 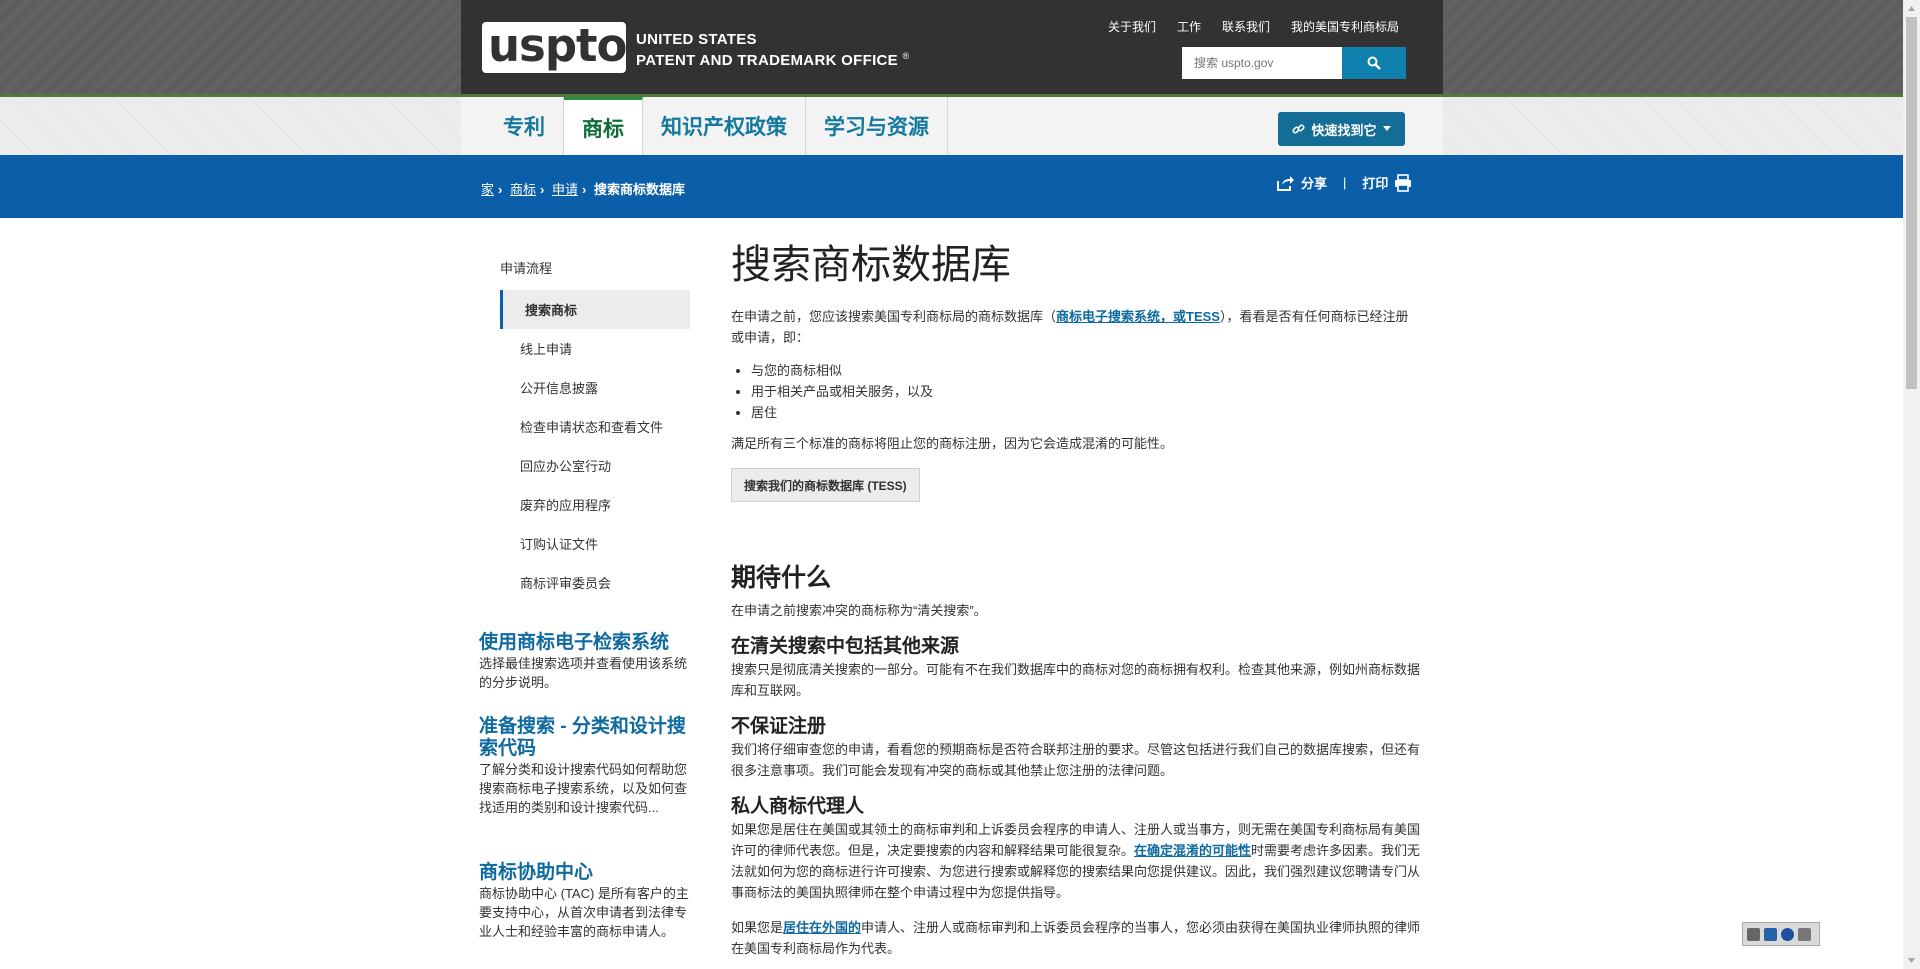 I want to click on foreign-link: 居住在外国的, so click(x=822, y=927).